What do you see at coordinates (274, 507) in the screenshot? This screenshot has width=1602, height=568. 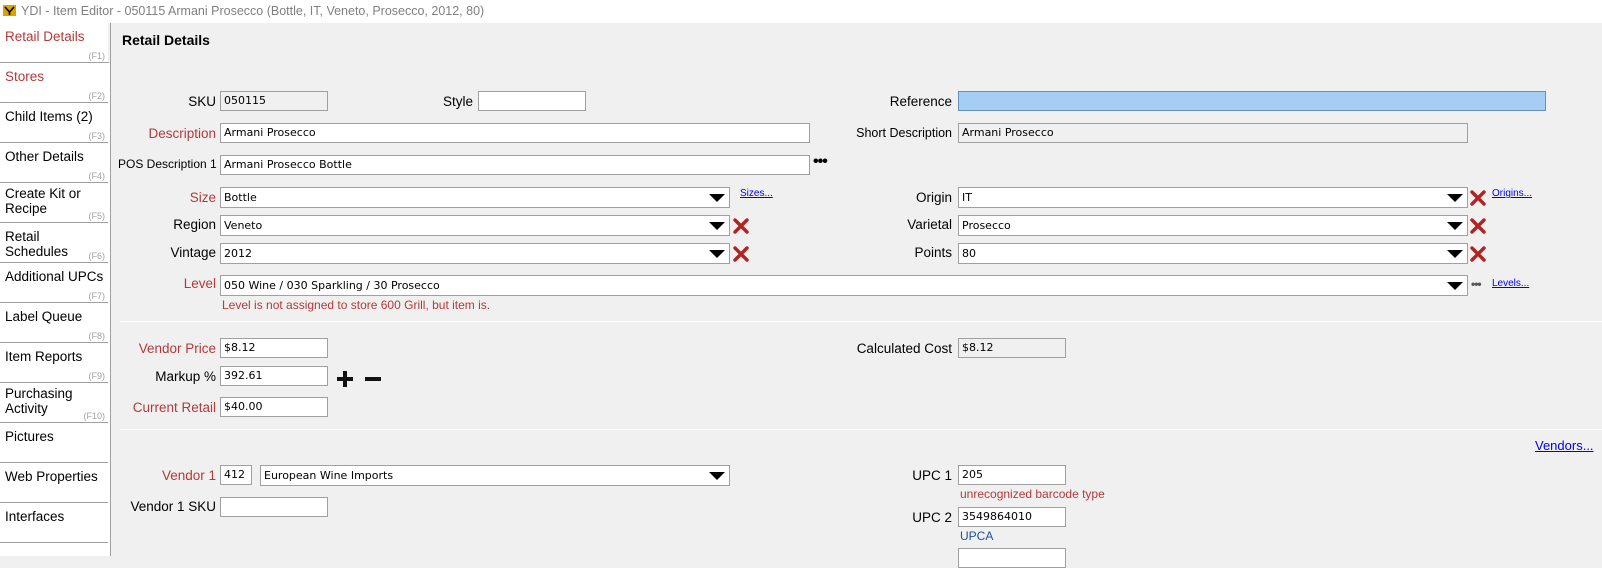 I see `vendor1-sku-field` at bounding box center [274, 507].